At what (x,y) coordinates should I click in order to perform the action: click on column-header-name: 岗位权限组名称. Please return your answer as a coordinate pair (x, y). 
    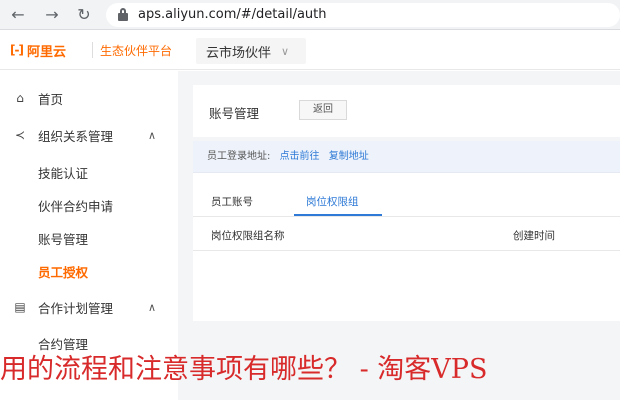
    Looking at the image, I should click on (248, 236).